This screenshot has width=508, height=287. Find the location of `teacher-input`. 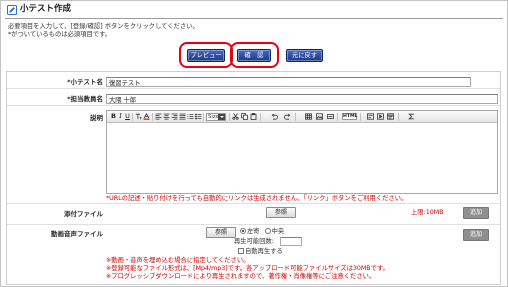

teacher-input is located at coordinates (302, 99).